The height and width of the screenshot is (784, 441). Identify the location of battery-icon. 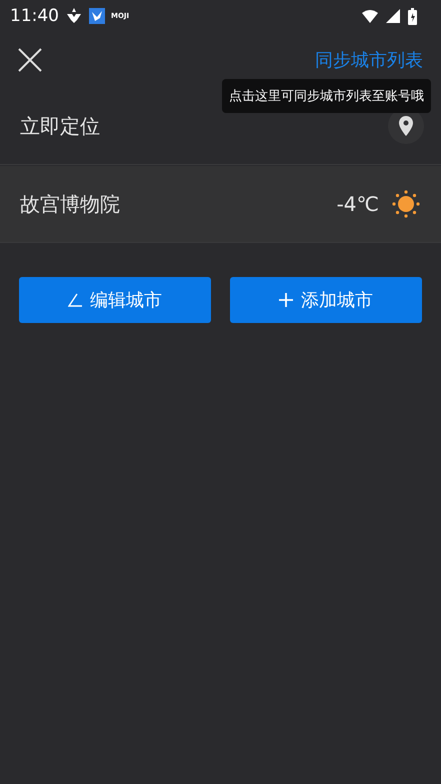
(412, 16).